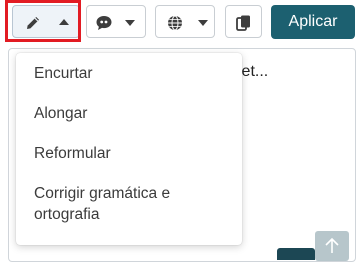  I want to click on menu-item-lengthen: Alongar, so click(134, 113).